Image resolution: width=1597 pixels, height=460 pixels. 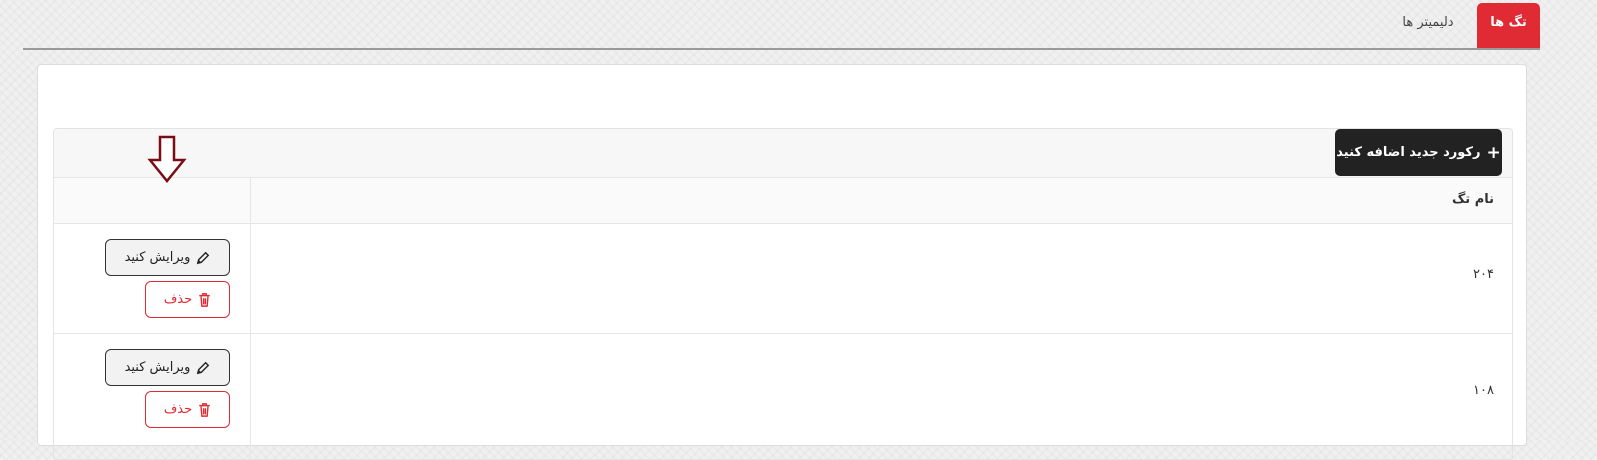 I want to click on down-arrow-icon, so click(x=167, y=159).